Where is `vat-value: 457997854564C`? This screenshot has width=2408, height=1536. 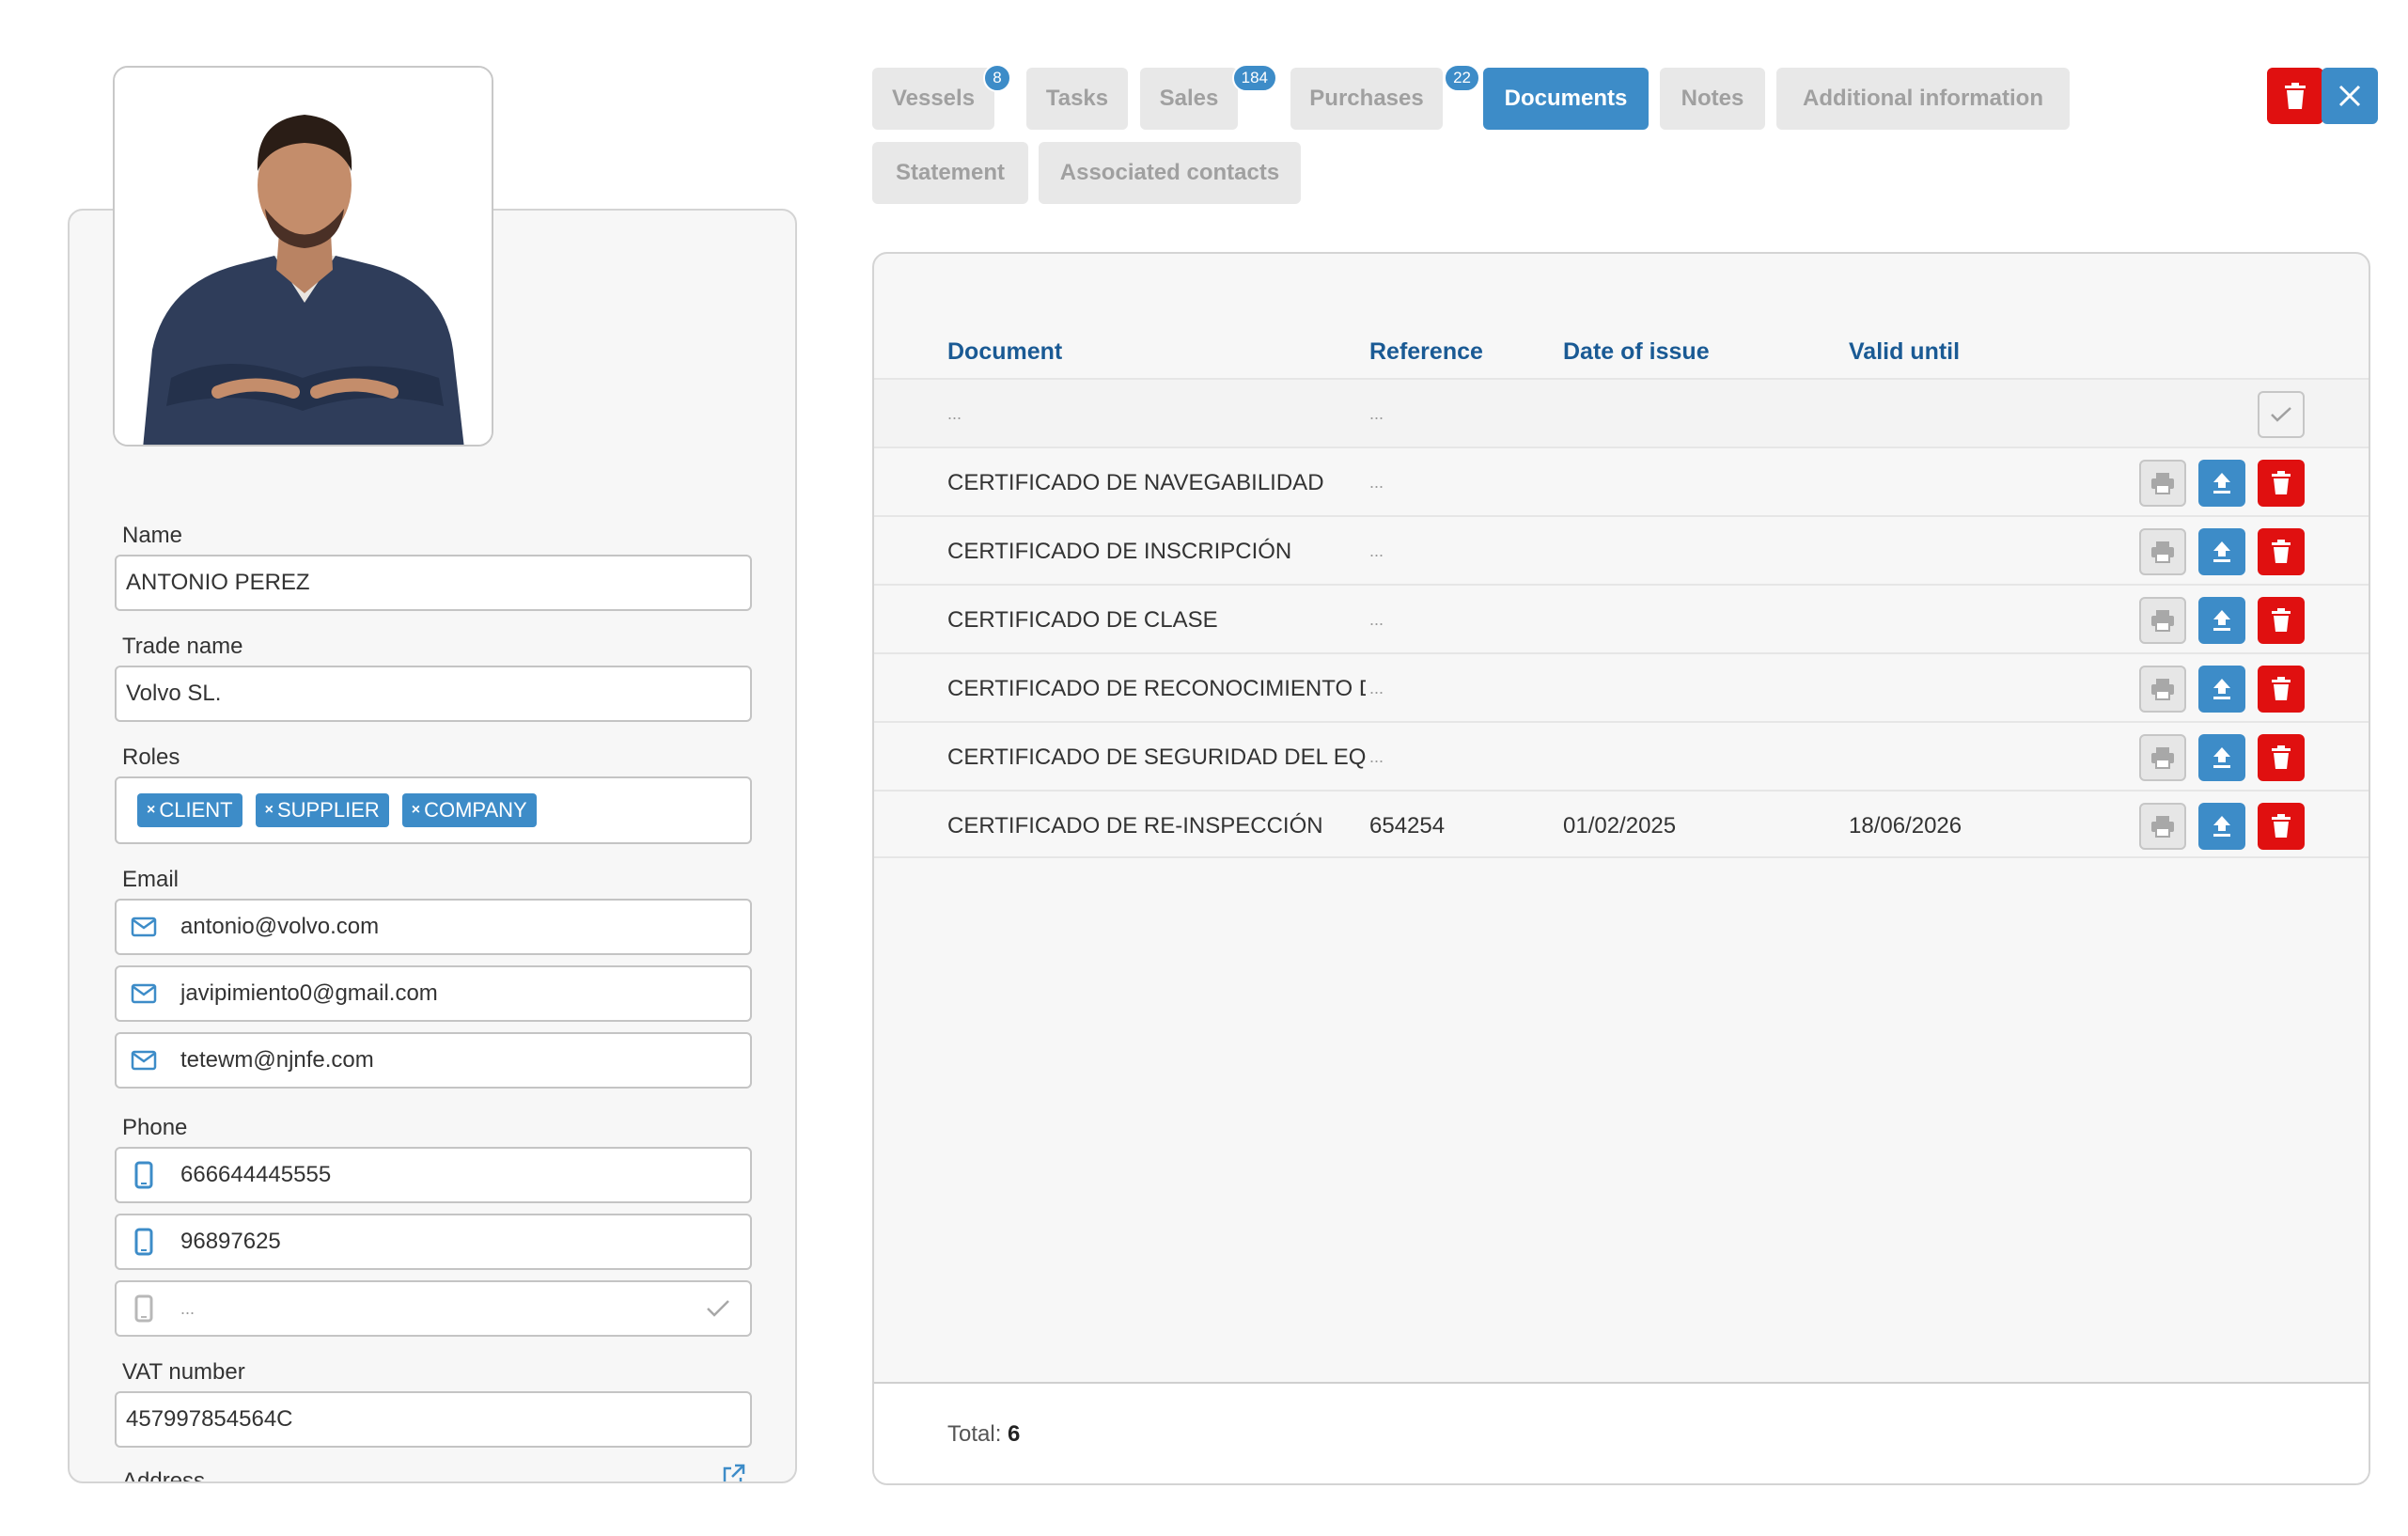
vat-value: 457997854564C is located at coordinates (209, 1419).